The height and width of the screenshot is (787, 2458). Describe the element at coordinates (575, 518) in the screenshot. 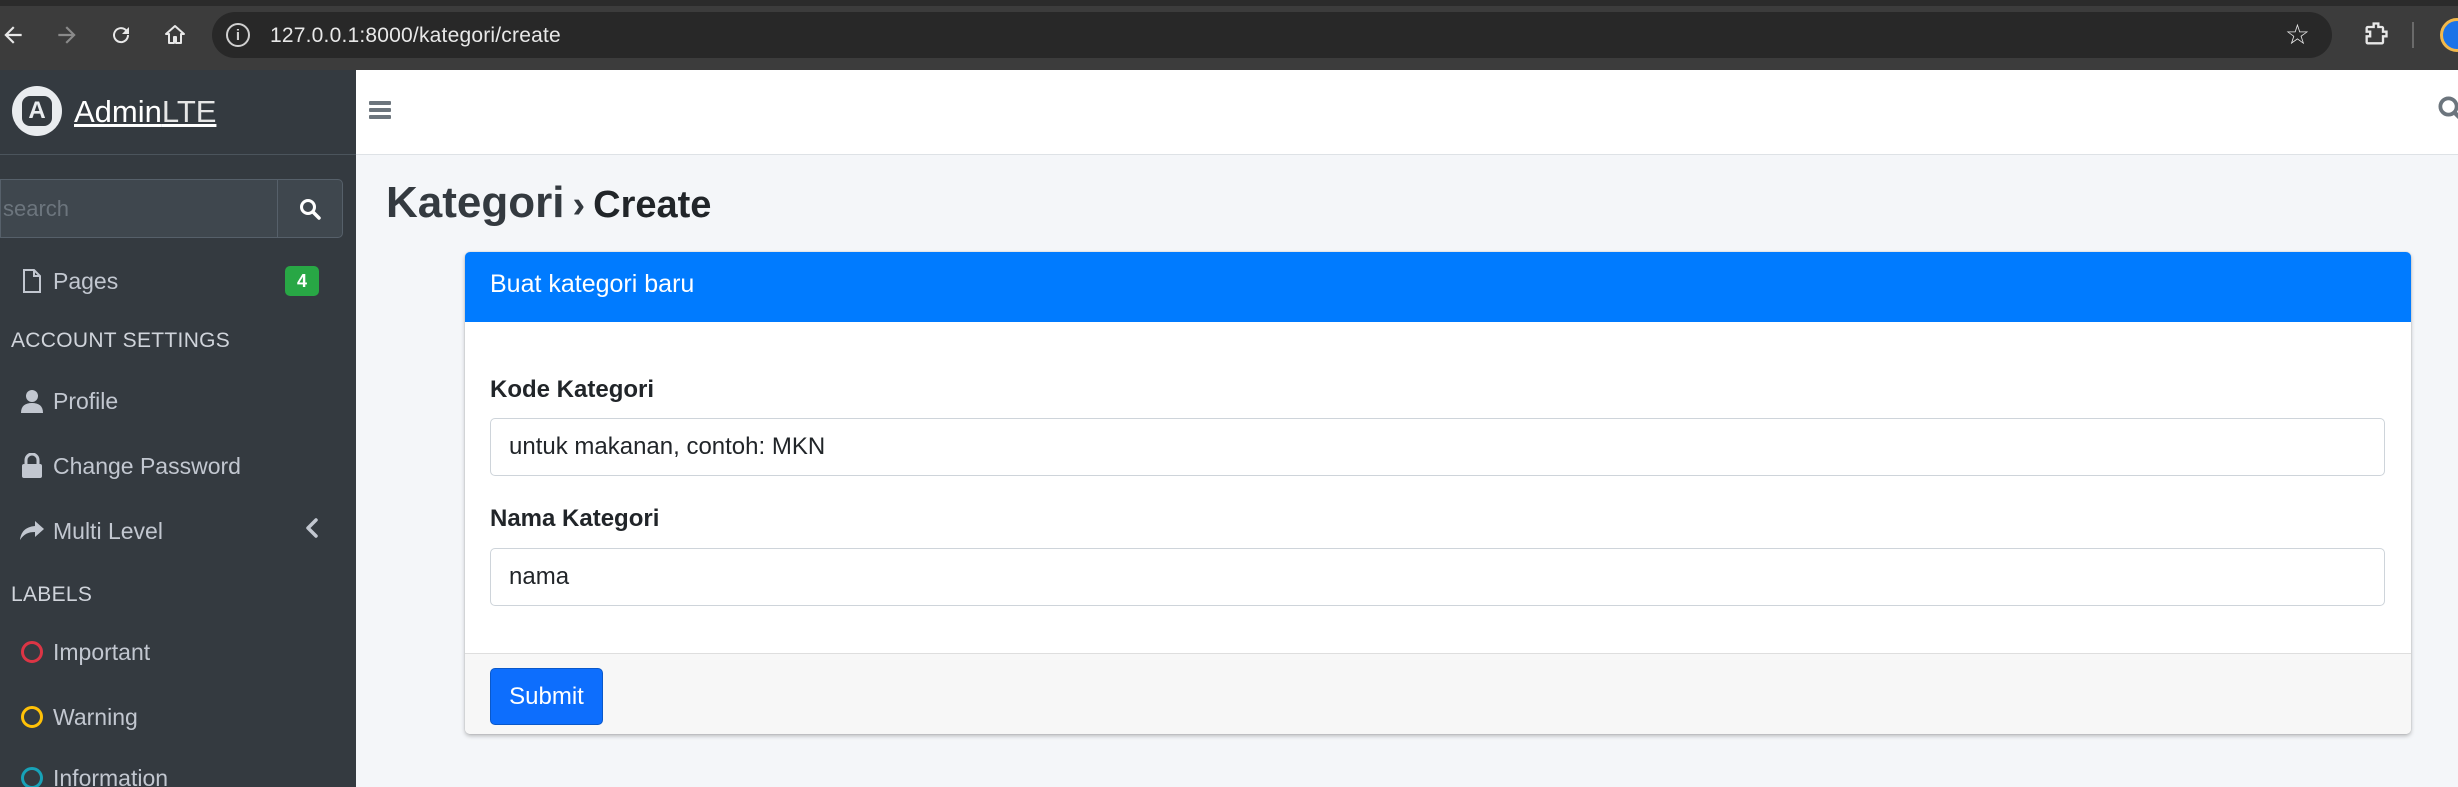

I see `nama-kategori-label: Nama Kategori` at that location.